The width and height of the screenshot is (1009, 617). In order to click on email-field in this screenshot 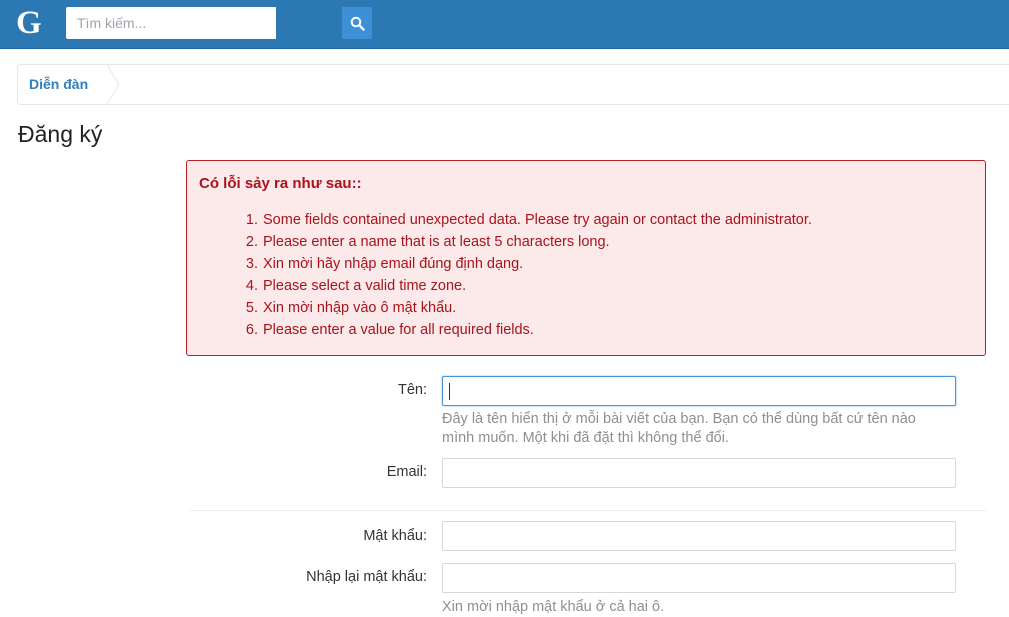, I will do `click(699, 473)`.